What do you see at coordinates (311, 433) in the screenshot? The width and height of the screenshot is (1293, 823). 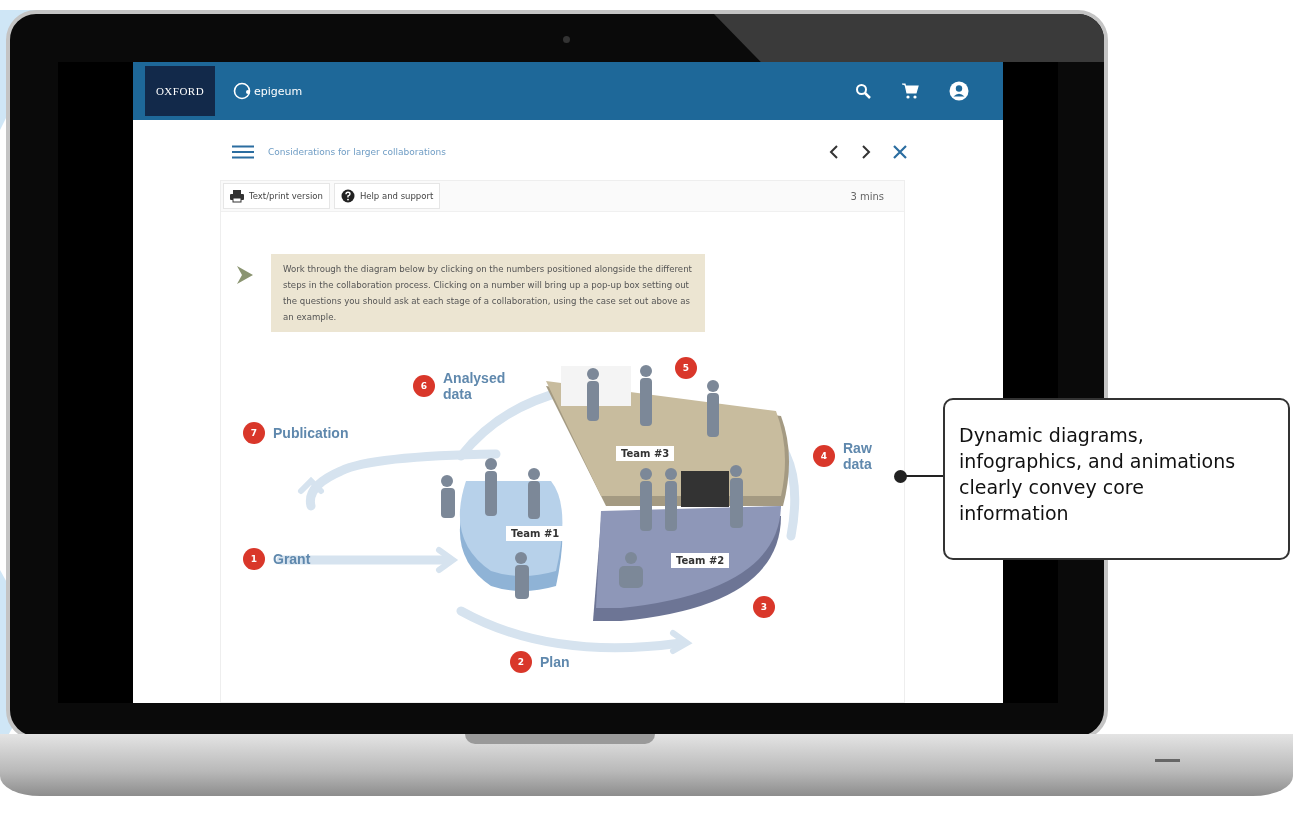 I see `step-label: Publication` at bounding box center [311, 433].